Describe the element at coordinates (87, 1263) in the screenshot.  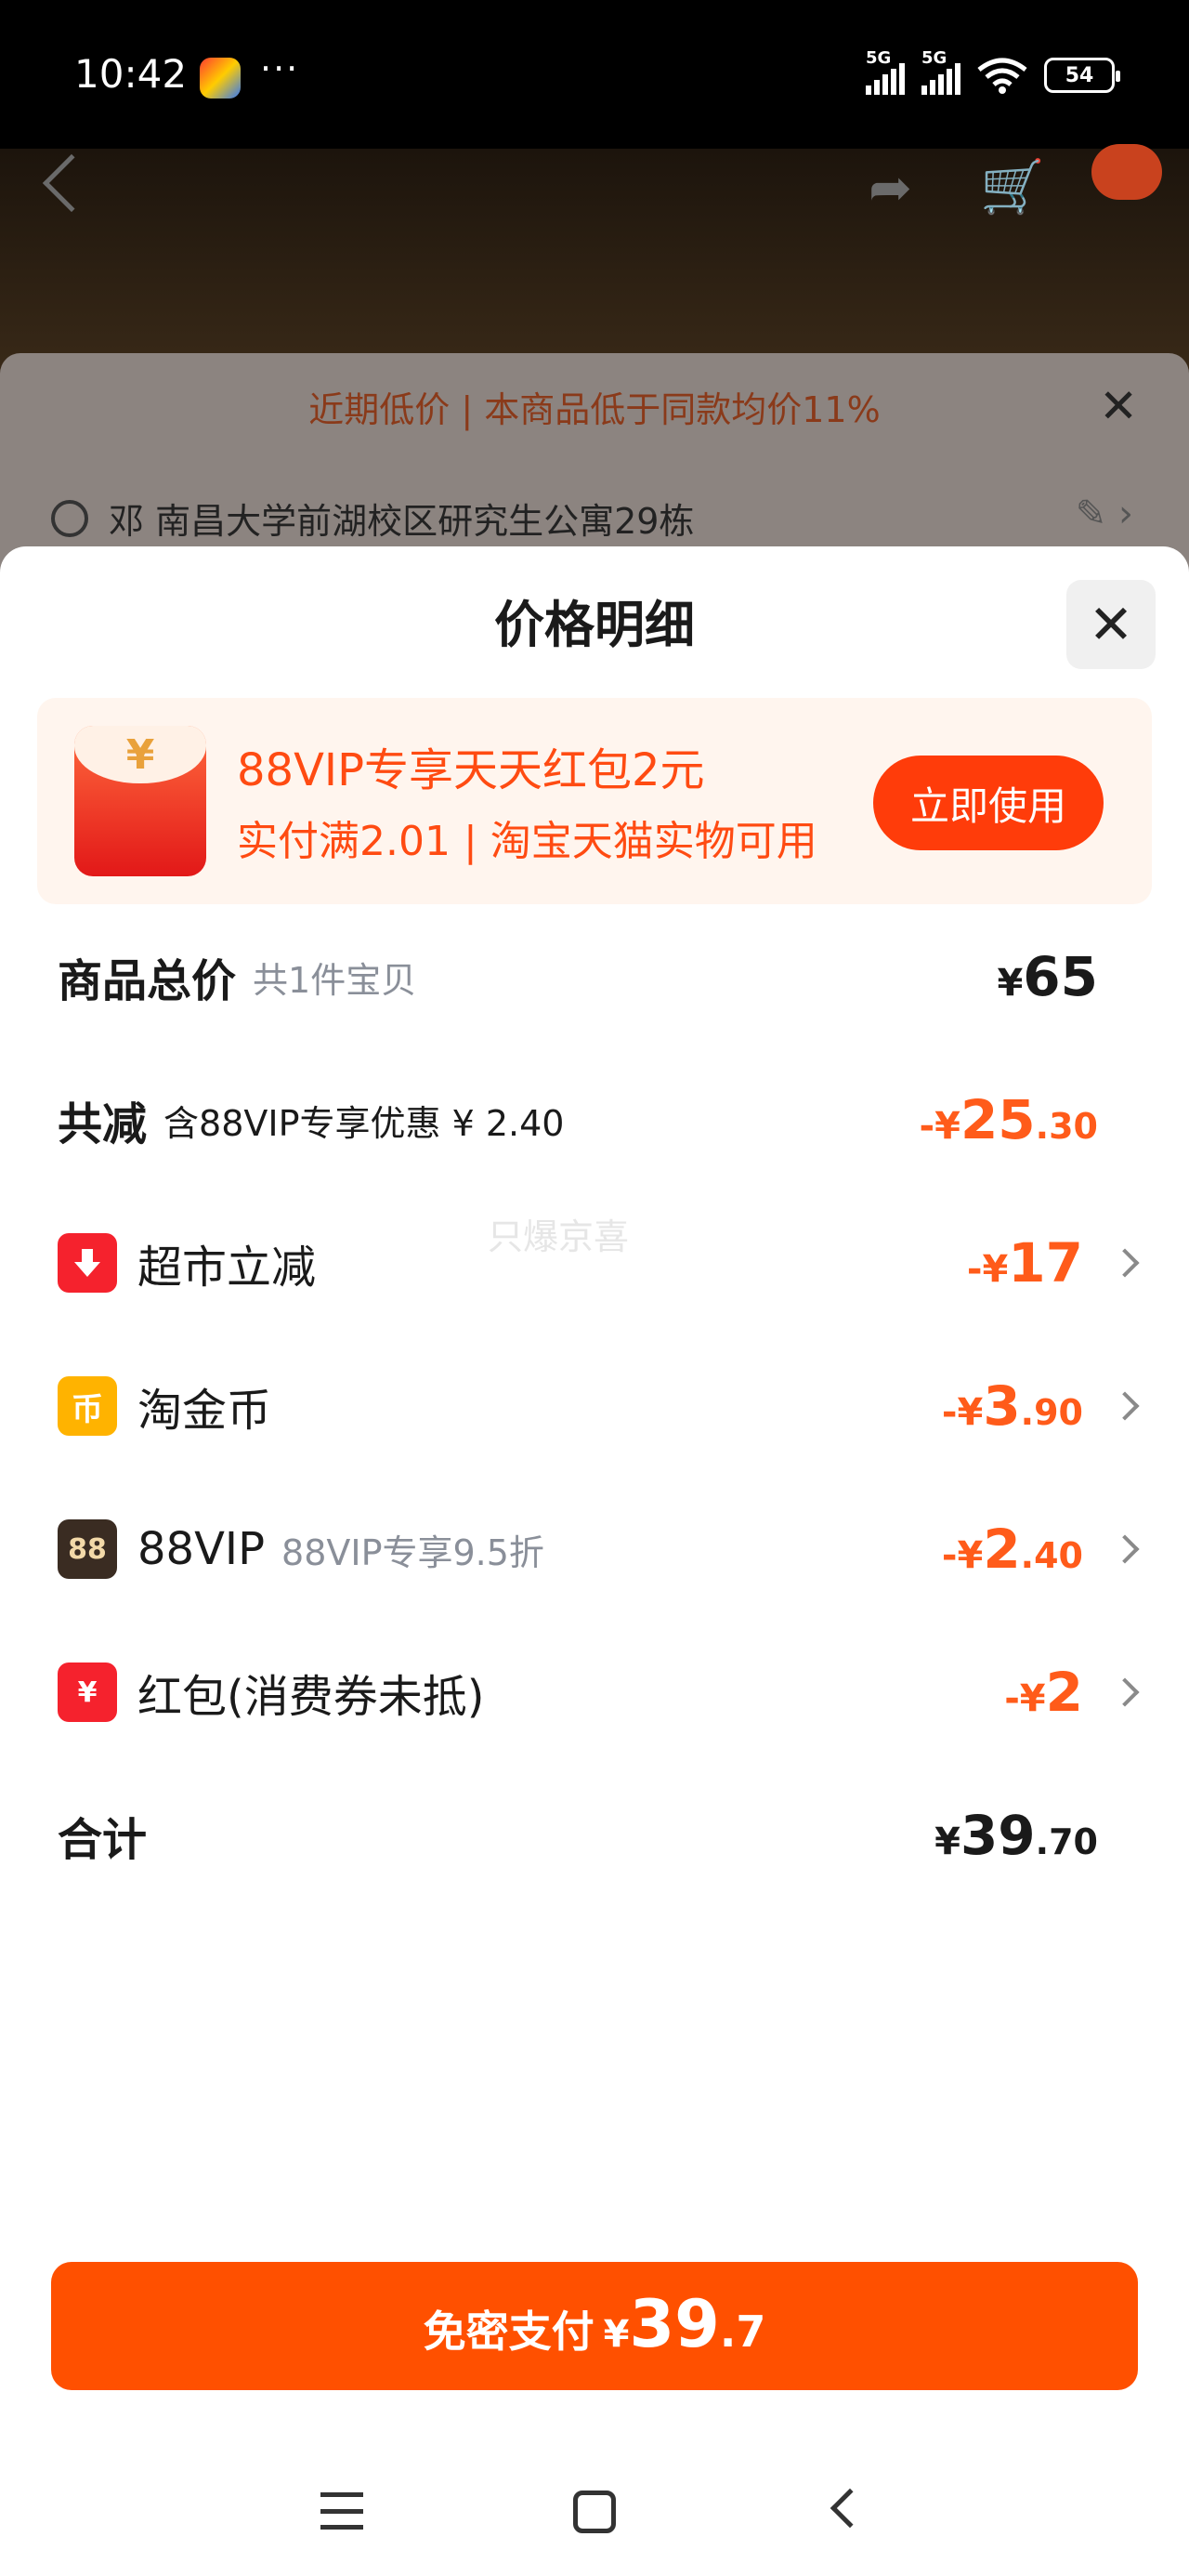
I see `down-arrow-icon` at that location.